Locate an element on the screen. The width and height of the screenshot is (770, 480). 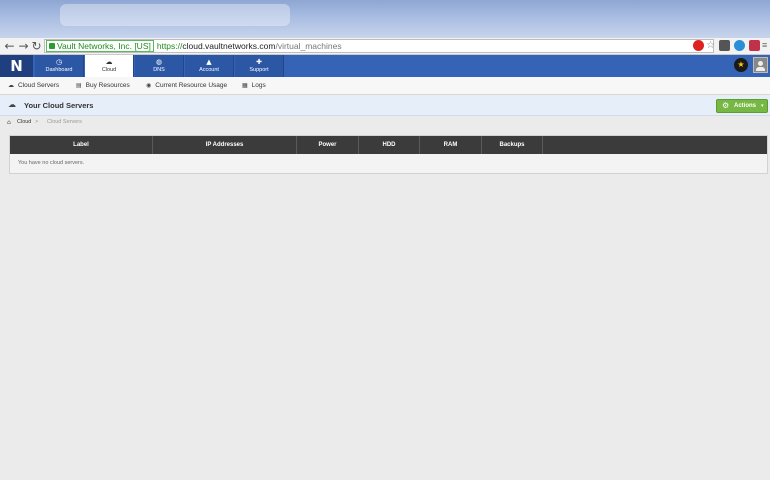
tab-cloud: ☁ Cloud is located at coordinates (109, 66).